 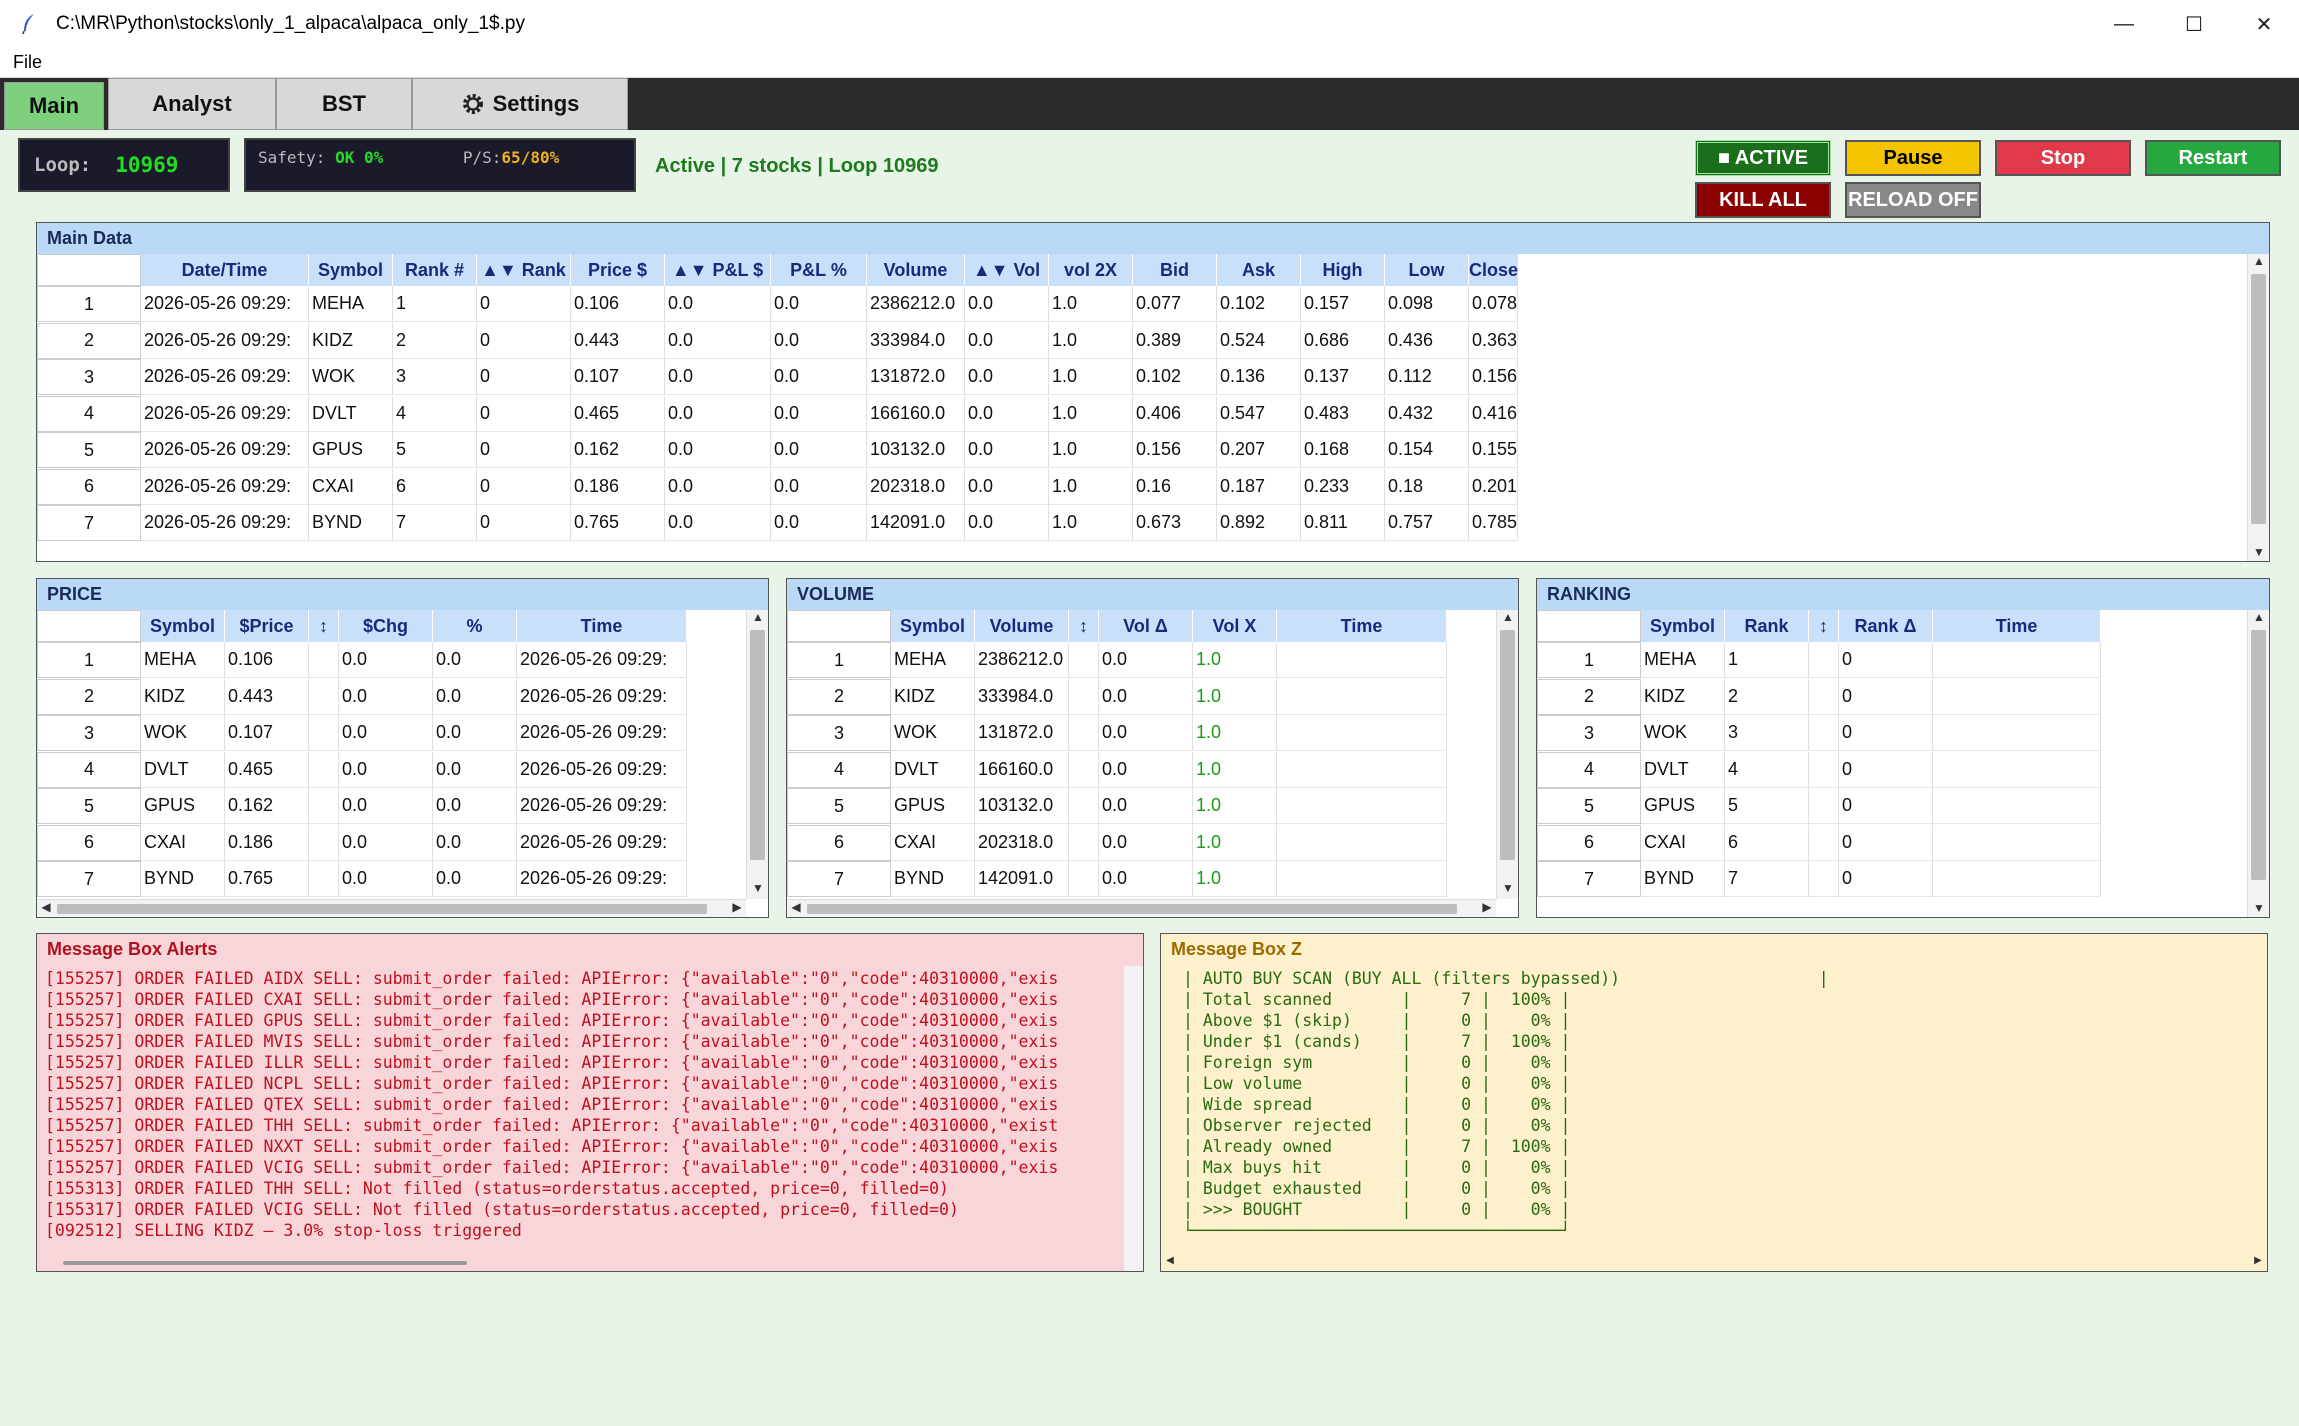 What do you see at coordinates (344, 104) in the screenshot?
I see `tab-bst: BST` at bounding box center [344, 104].